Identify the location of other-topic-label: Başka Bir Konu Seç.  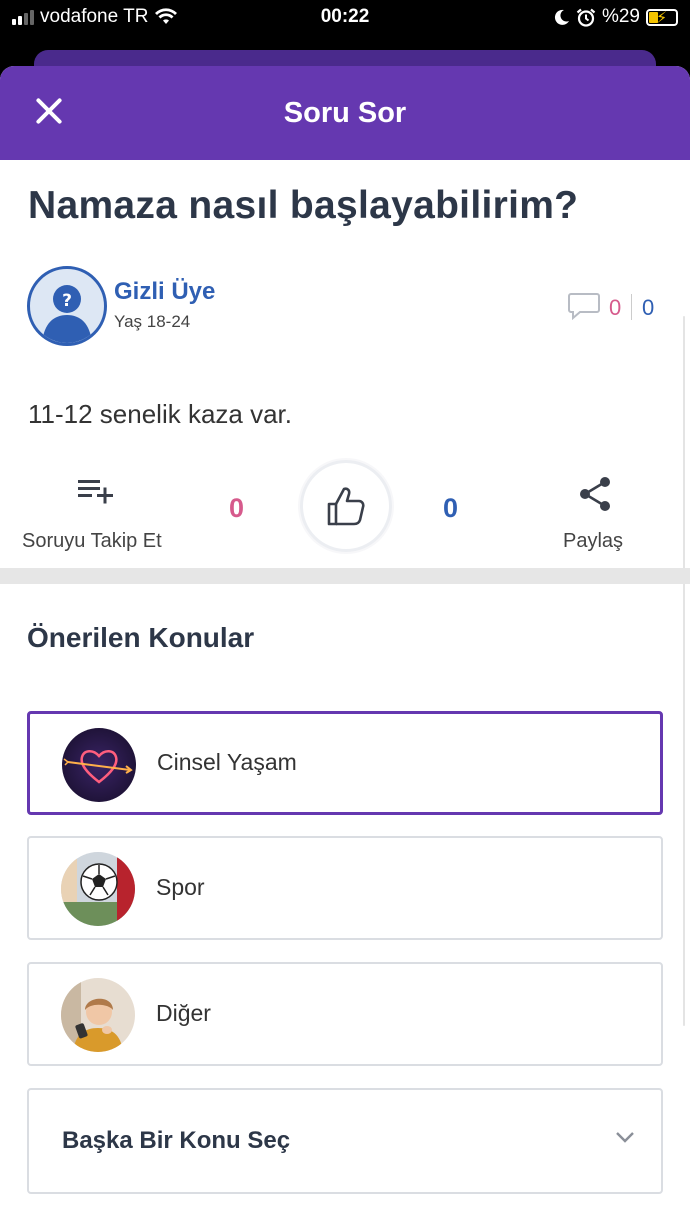
(176, 1140).